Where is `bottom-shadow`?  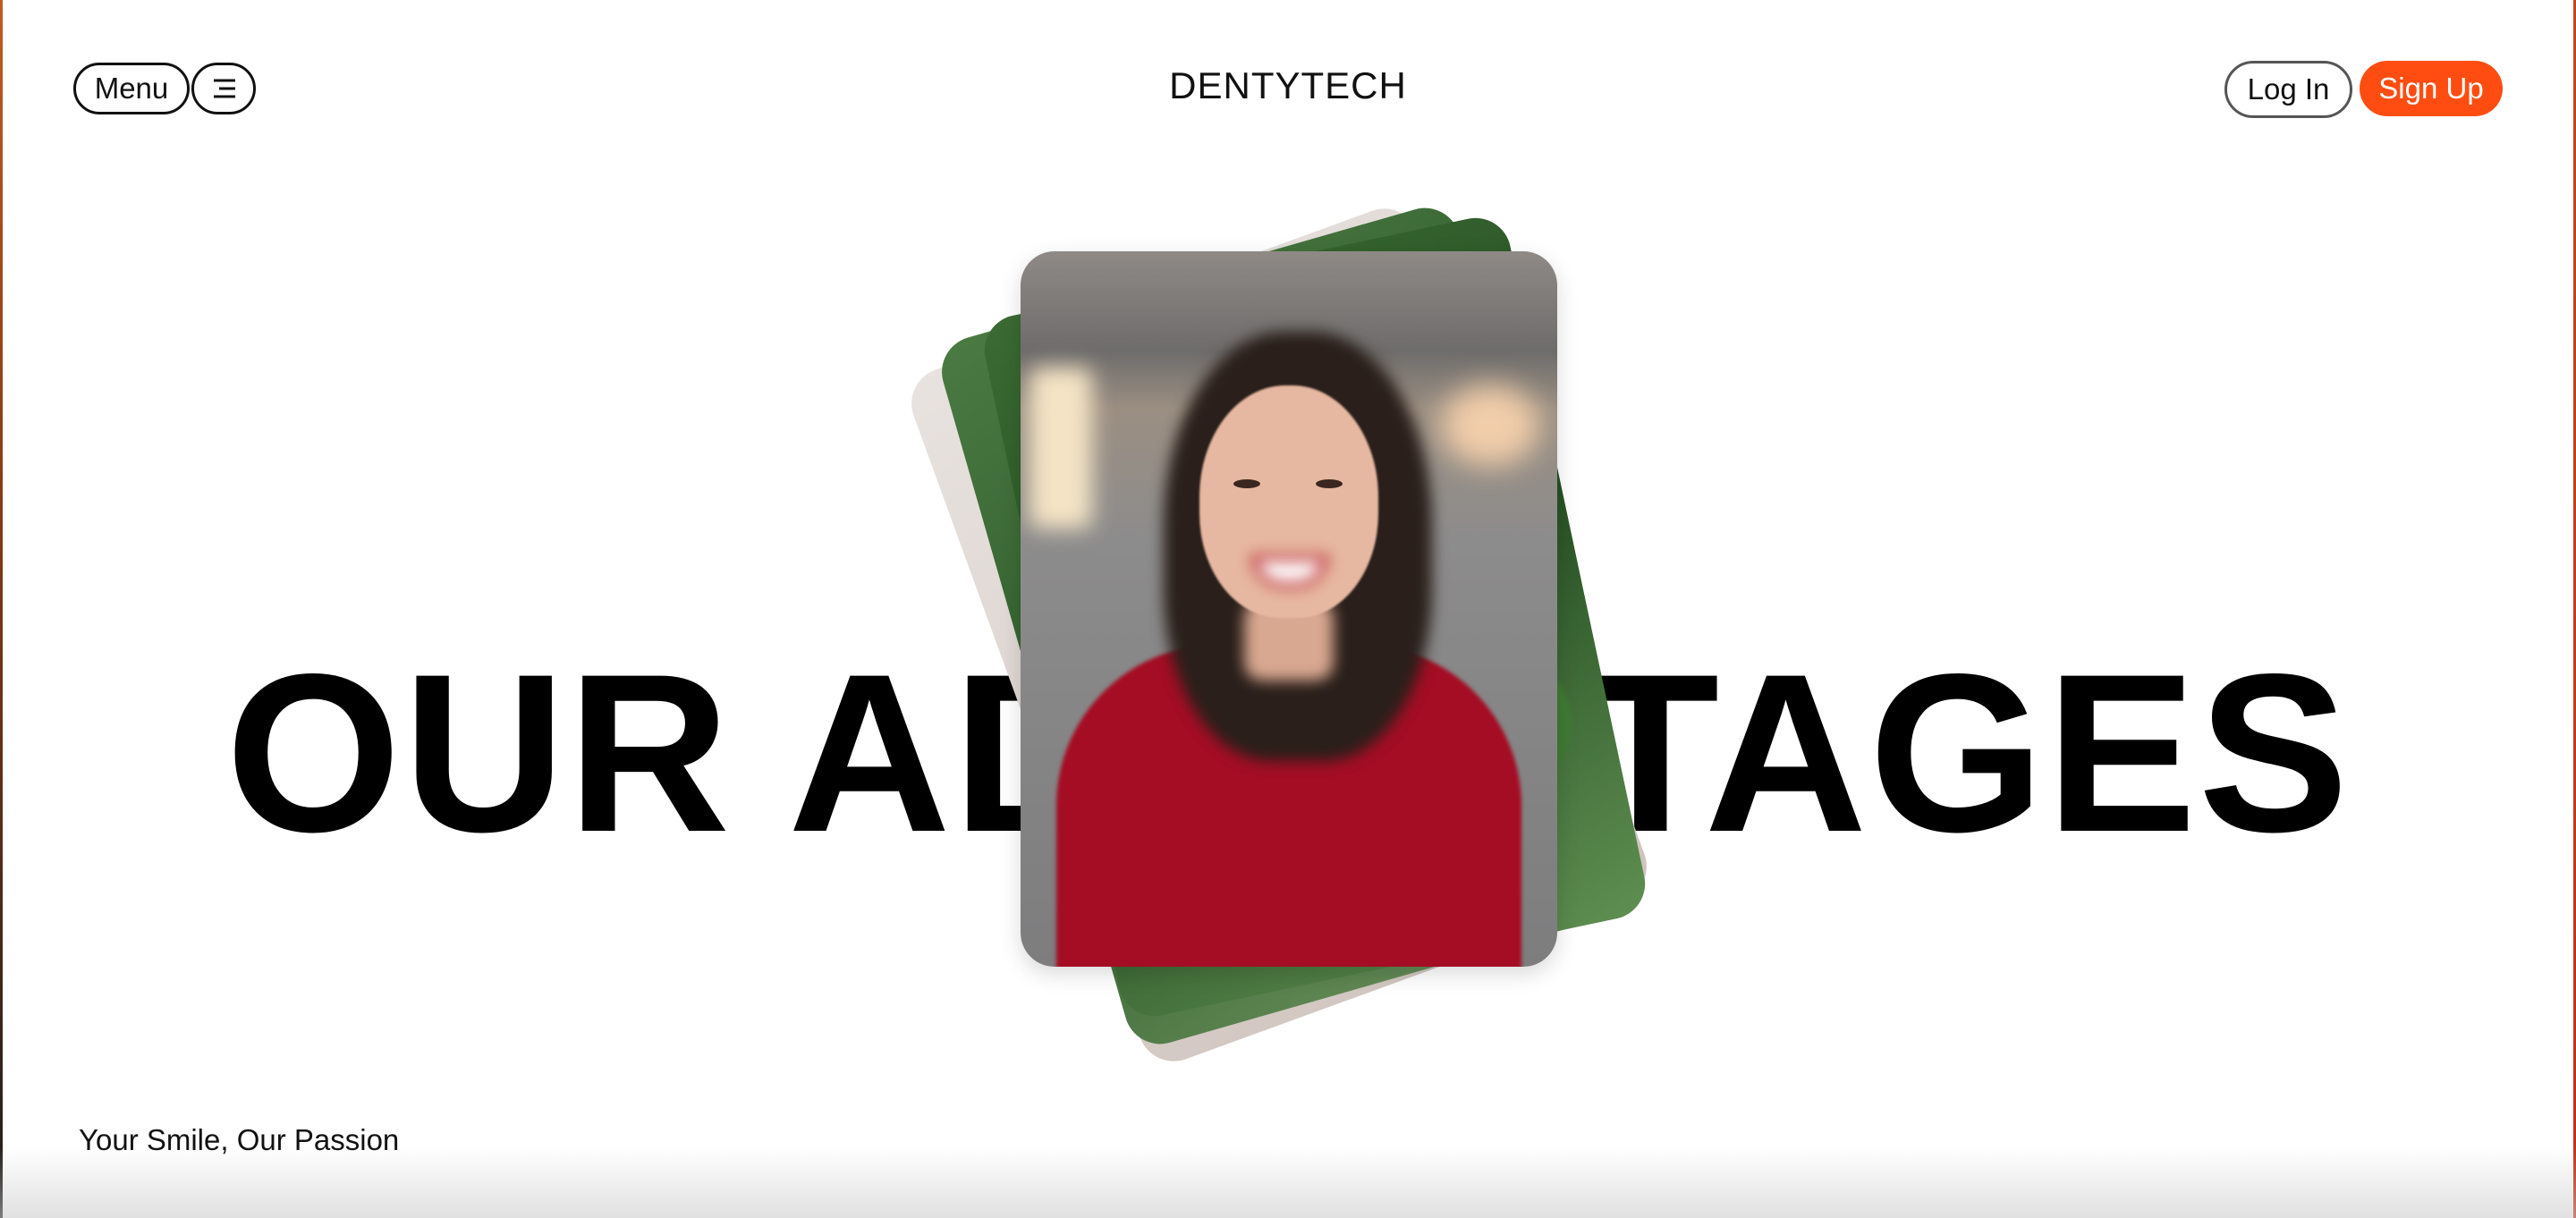
bottom-shadow is located at coordinates (1288, 1182).